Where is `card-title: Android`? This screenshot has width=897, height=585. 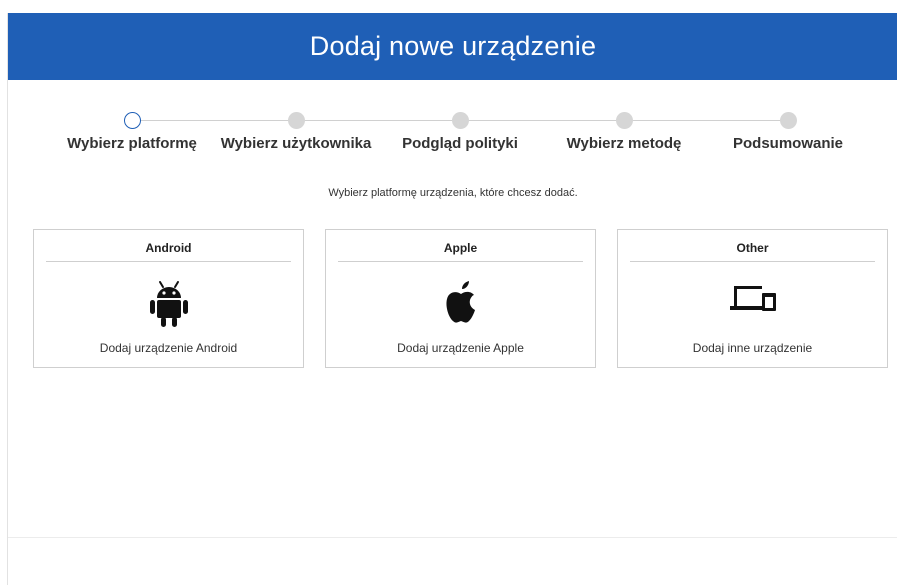
card-title: Android is located at coordinates (168, 251).